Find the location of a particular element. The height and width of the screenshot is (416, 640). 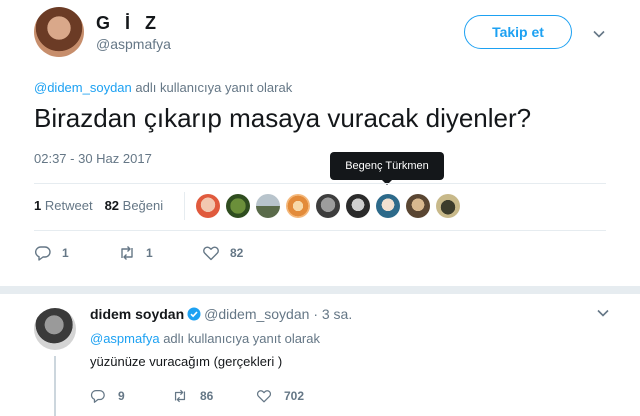

like-button: 82 is located at coordinates (222, 253).